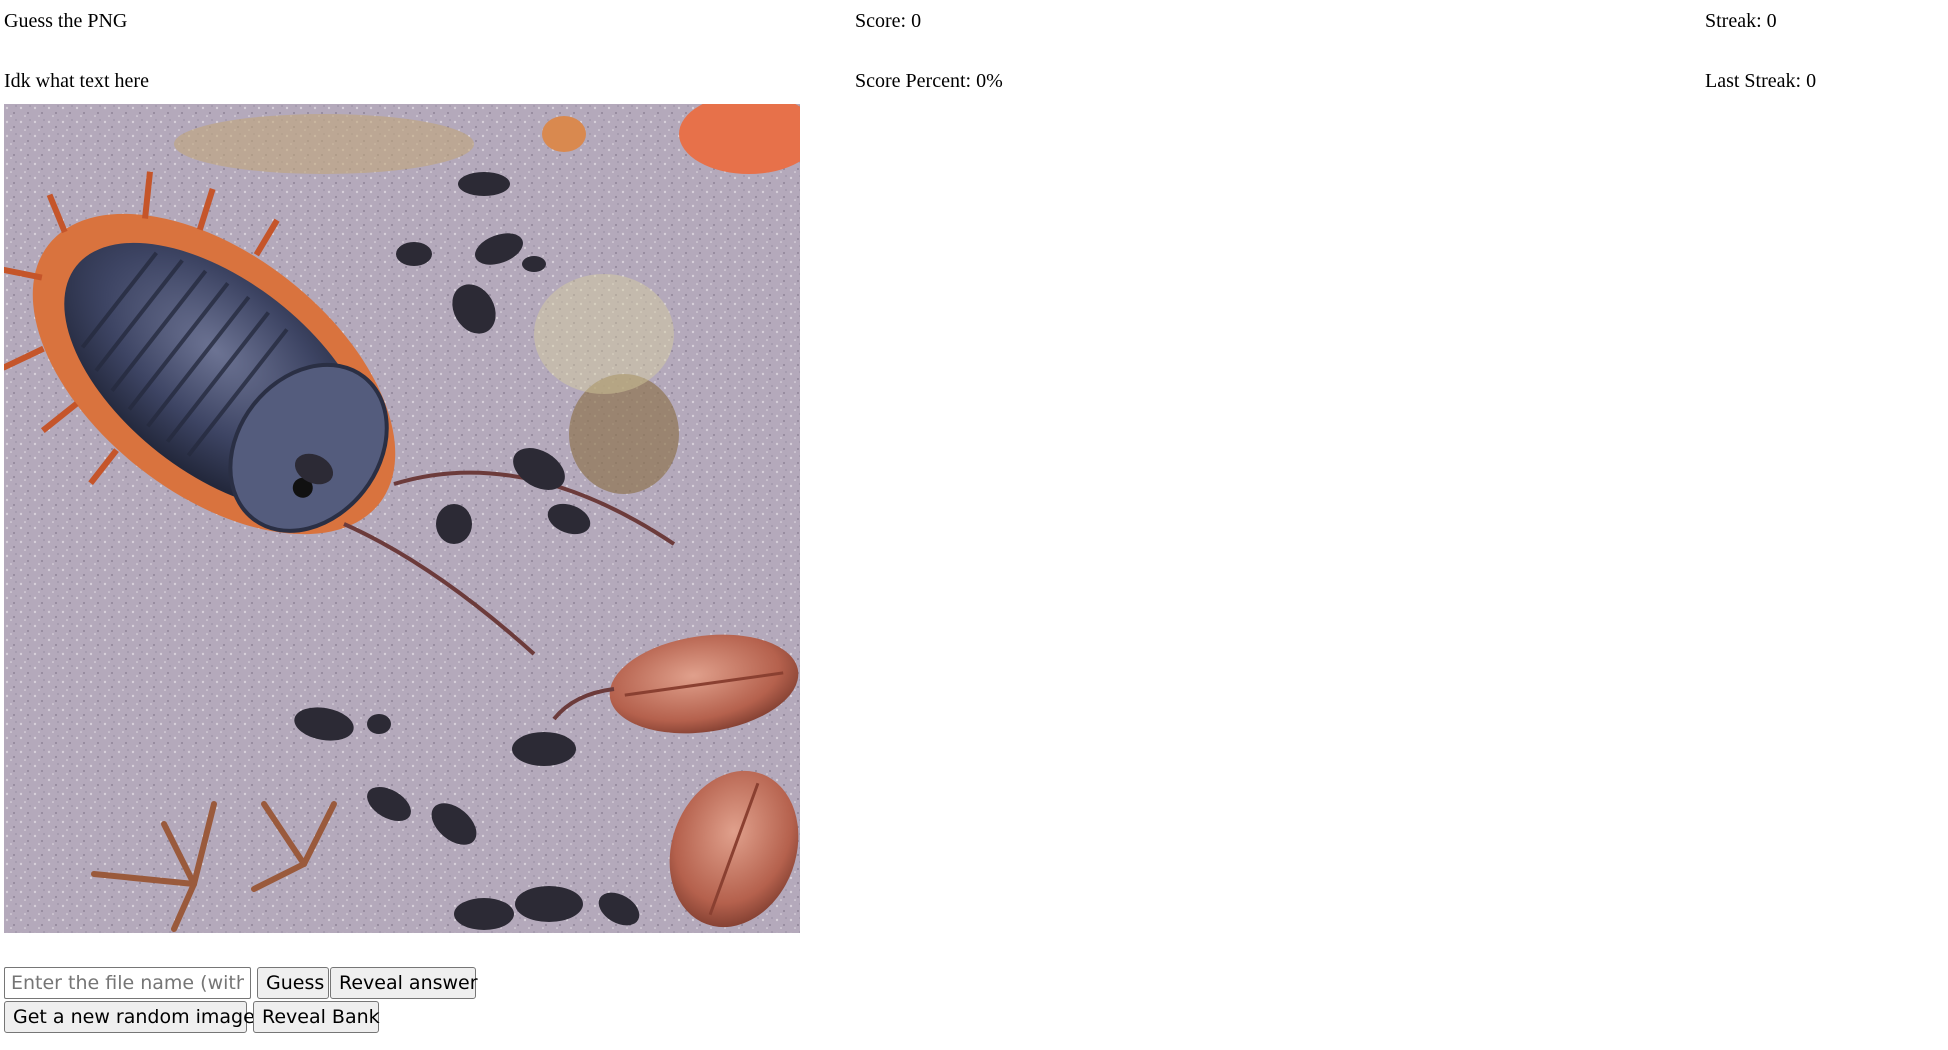  What do you see at coordinates (293, 983) in the screenshot?
I see `guess-button: Guess` at bounding box center [293, 983].